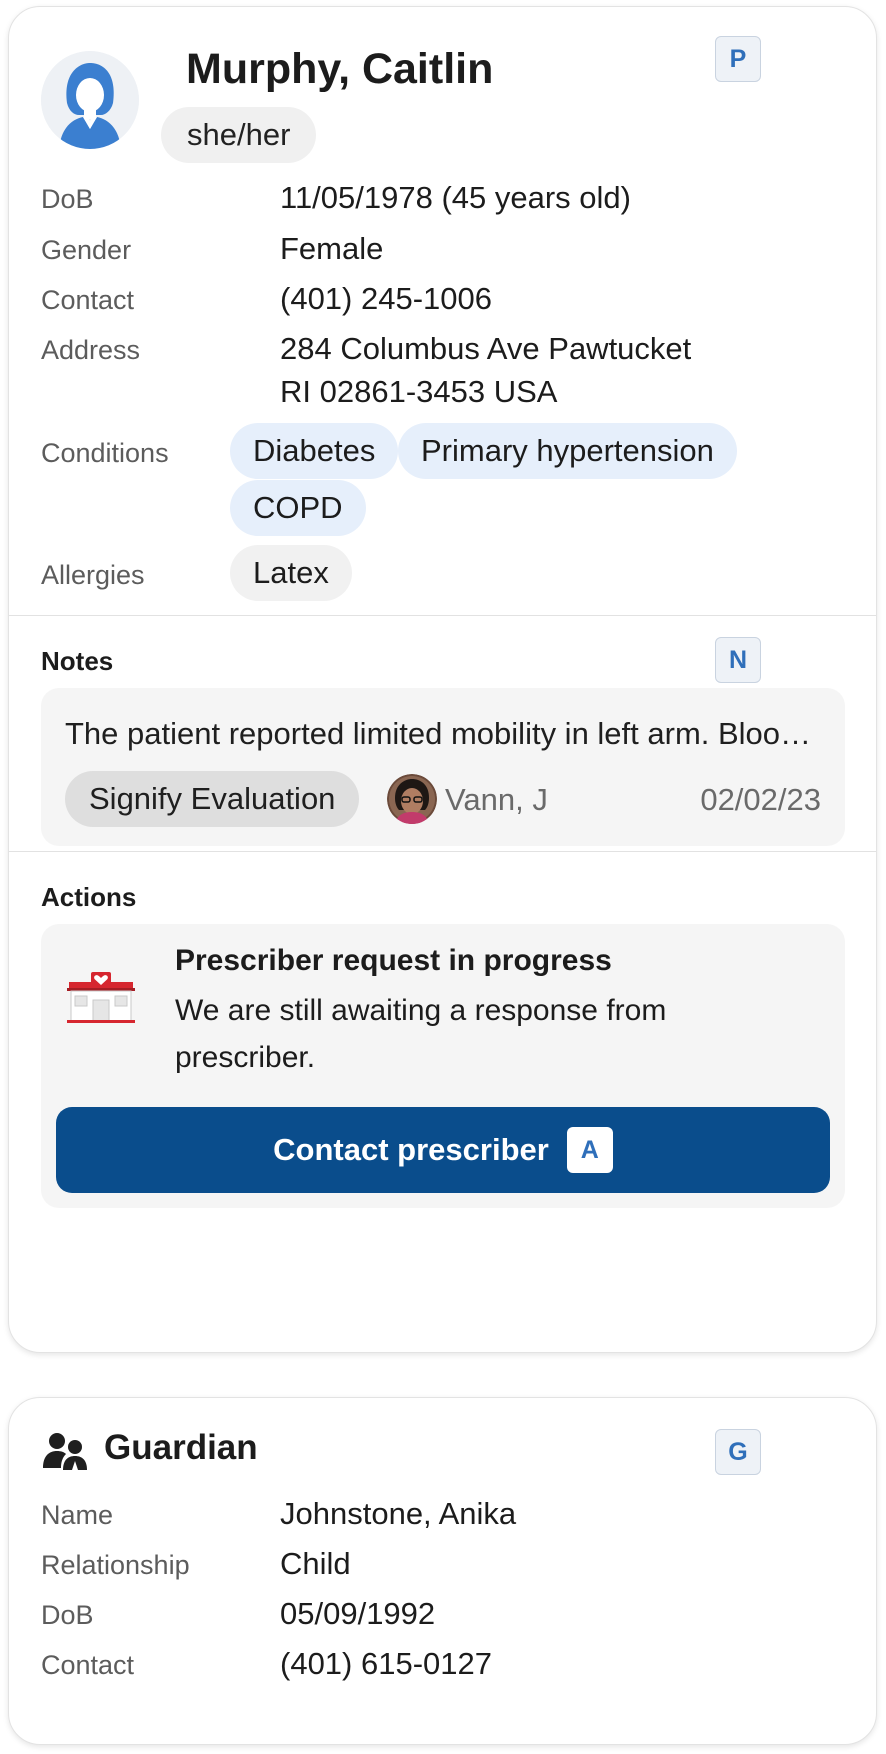 This screenshot has width=886, height=1754. I want to click on guardian-name-label: Name, so click(77, 1515).